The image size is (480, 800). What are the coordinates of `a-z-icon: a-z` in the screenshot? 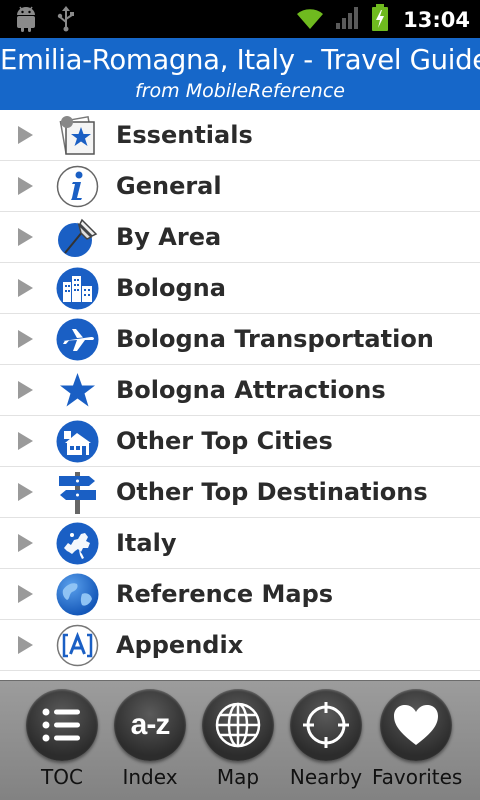 It's located at (150, 725).